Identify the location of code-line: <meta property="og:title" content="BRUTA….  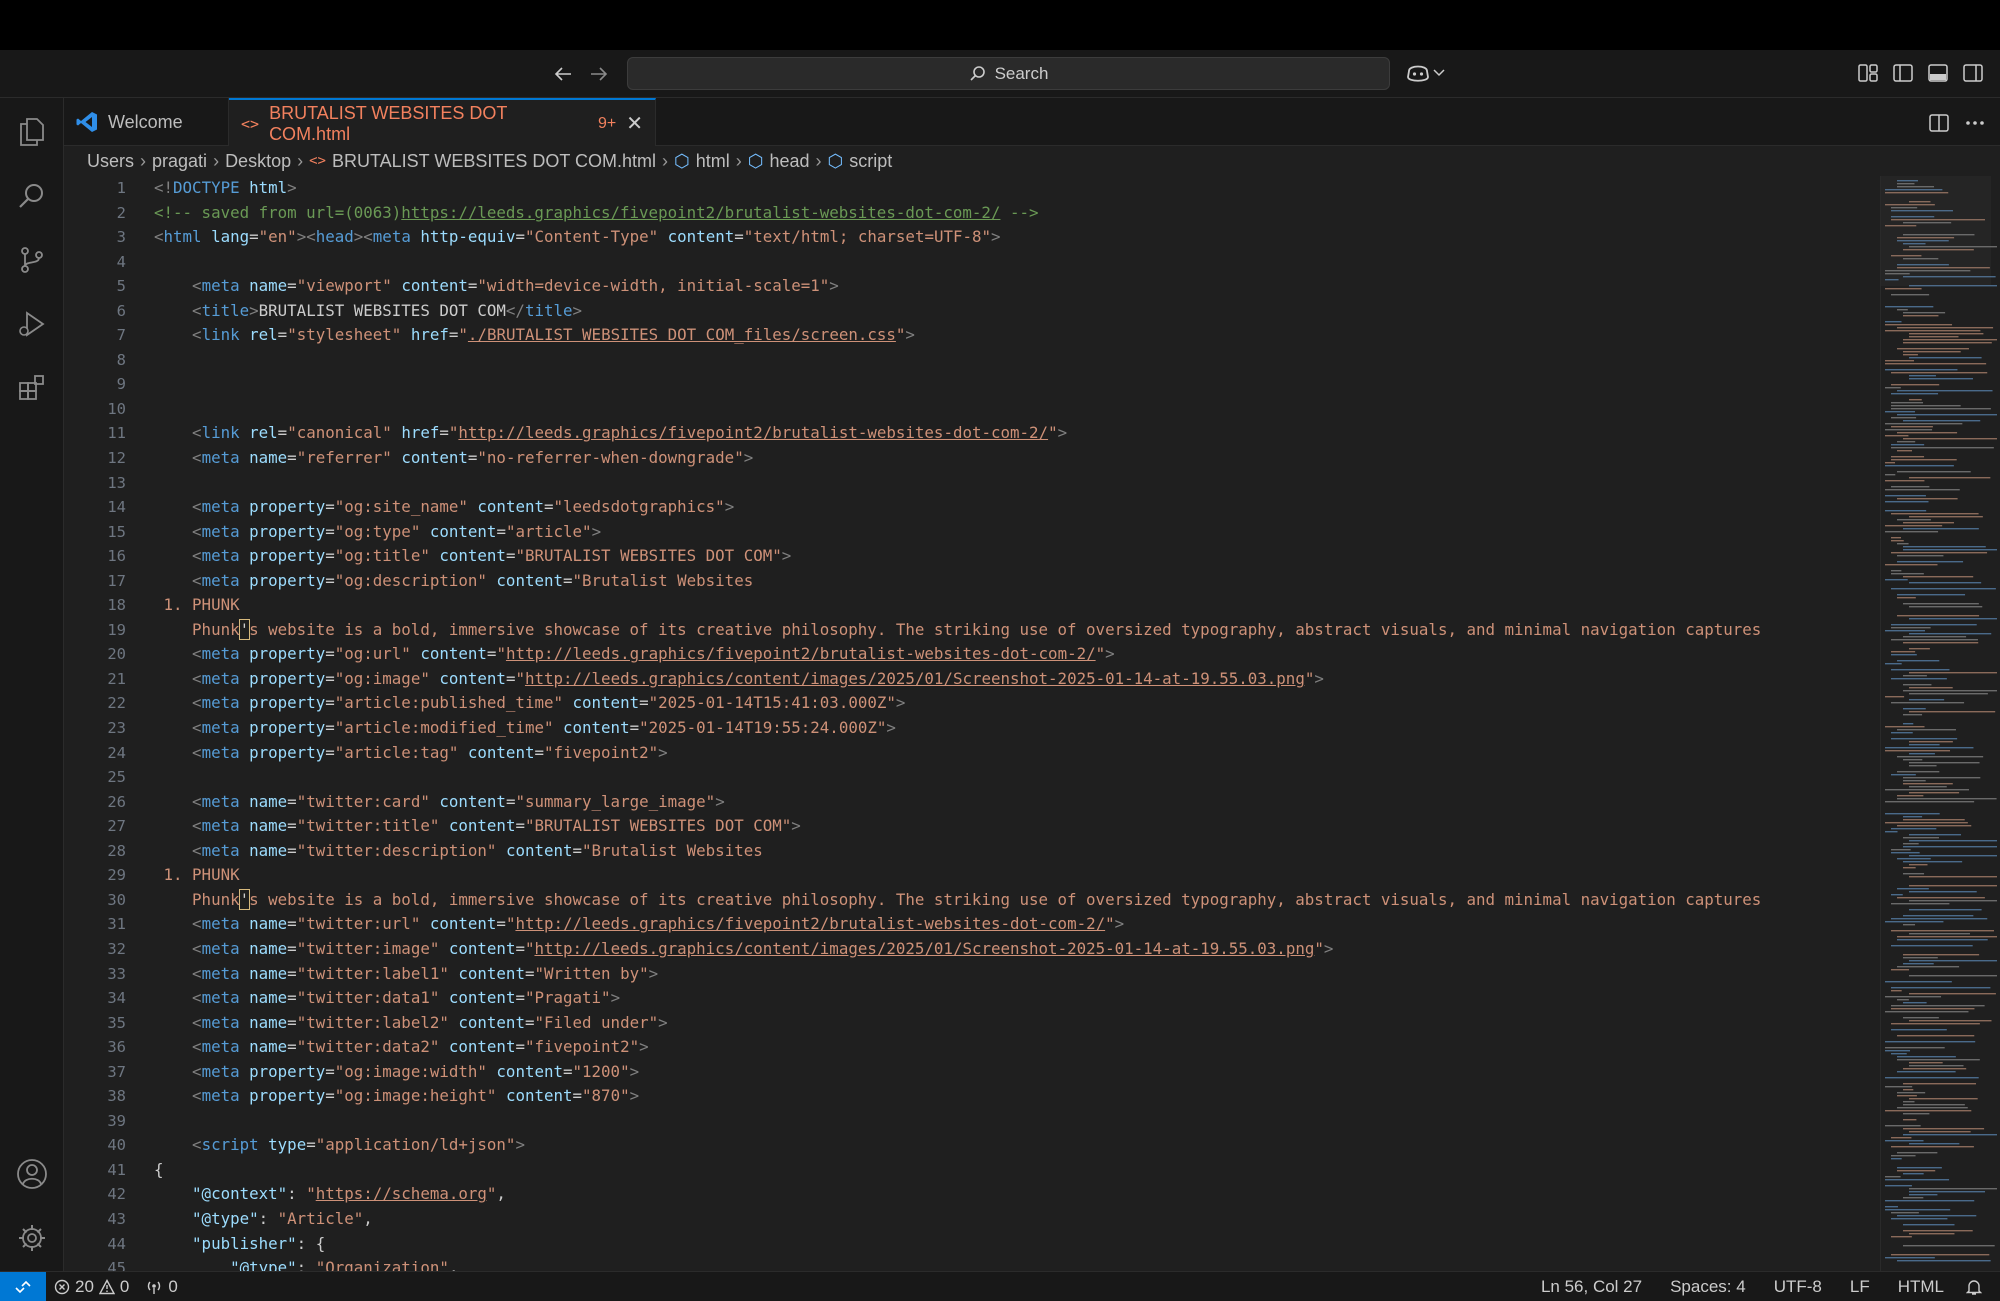
(1017, 556).